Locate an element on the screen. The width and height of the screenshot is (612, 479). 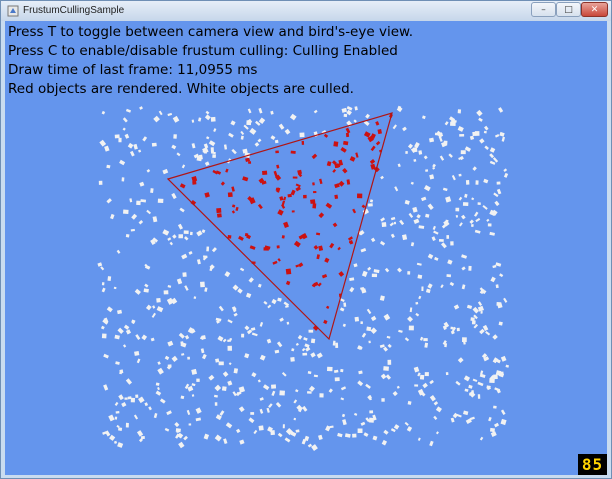
close-button: ✕ is located at coordinates (594, 9).